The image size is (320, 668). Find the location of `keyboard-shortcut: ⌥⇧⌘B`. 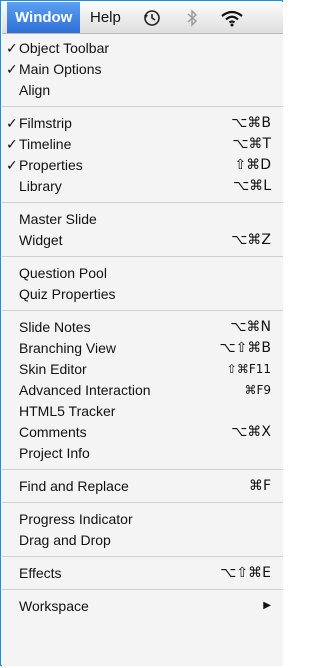

keyboard-shortcut: ⌥⇧⌘B is located at coordinates (245, 348).